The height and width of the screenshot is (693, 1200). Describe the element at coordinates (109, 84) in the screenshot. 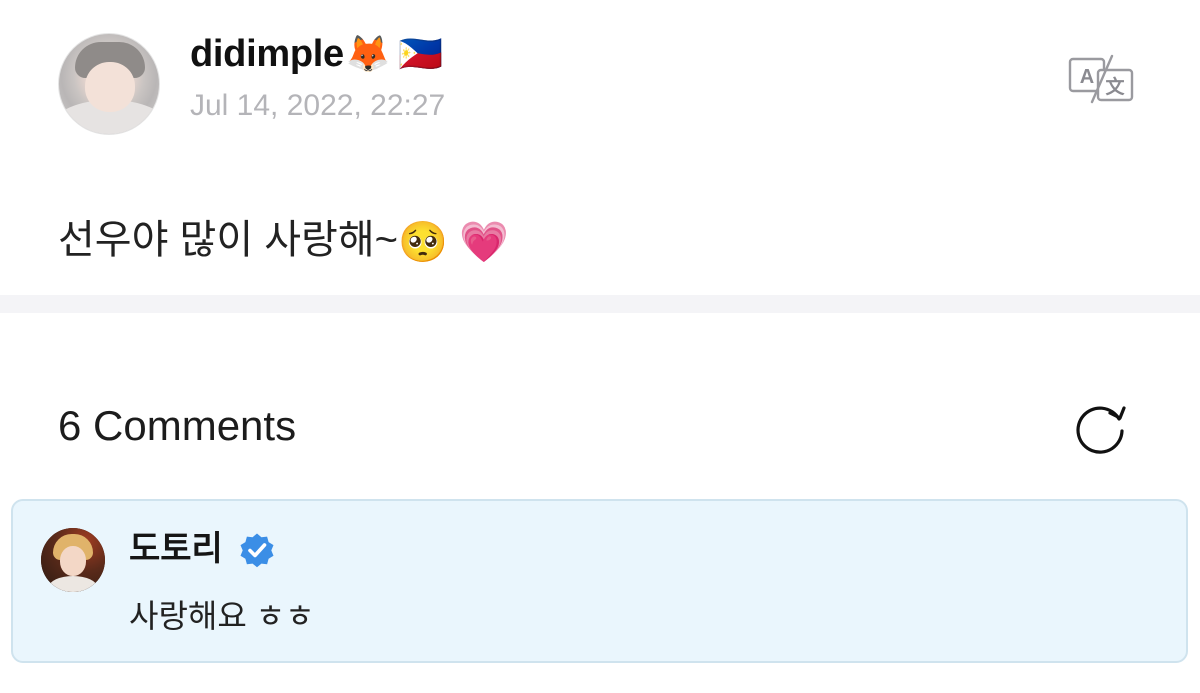

I see `author-avatar` at that location.